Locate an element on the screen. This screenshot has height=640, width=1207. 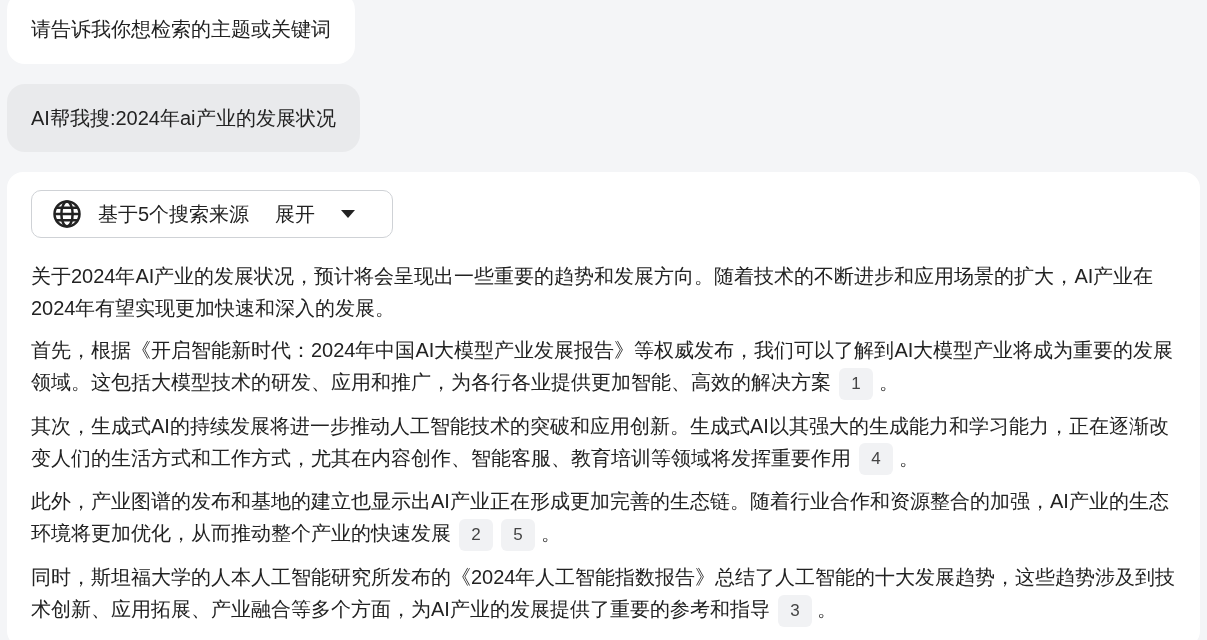
caret-icon is located at coordinates (348, 214).